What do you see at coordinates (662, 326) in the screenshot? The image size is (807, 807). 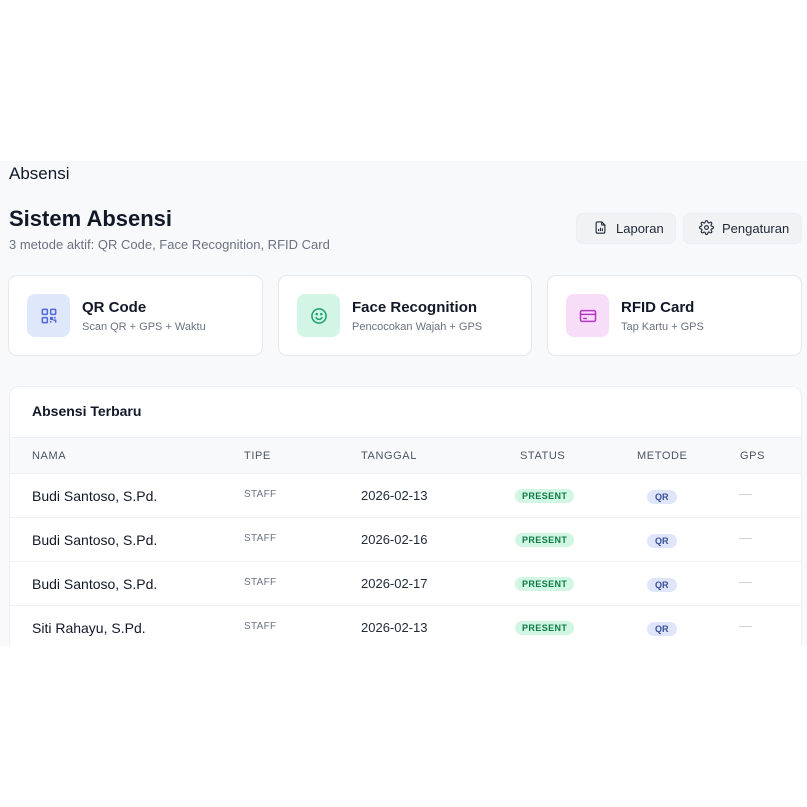 I see `method-description: Tap Kartu + GPS` at bounding box center [662, 326].